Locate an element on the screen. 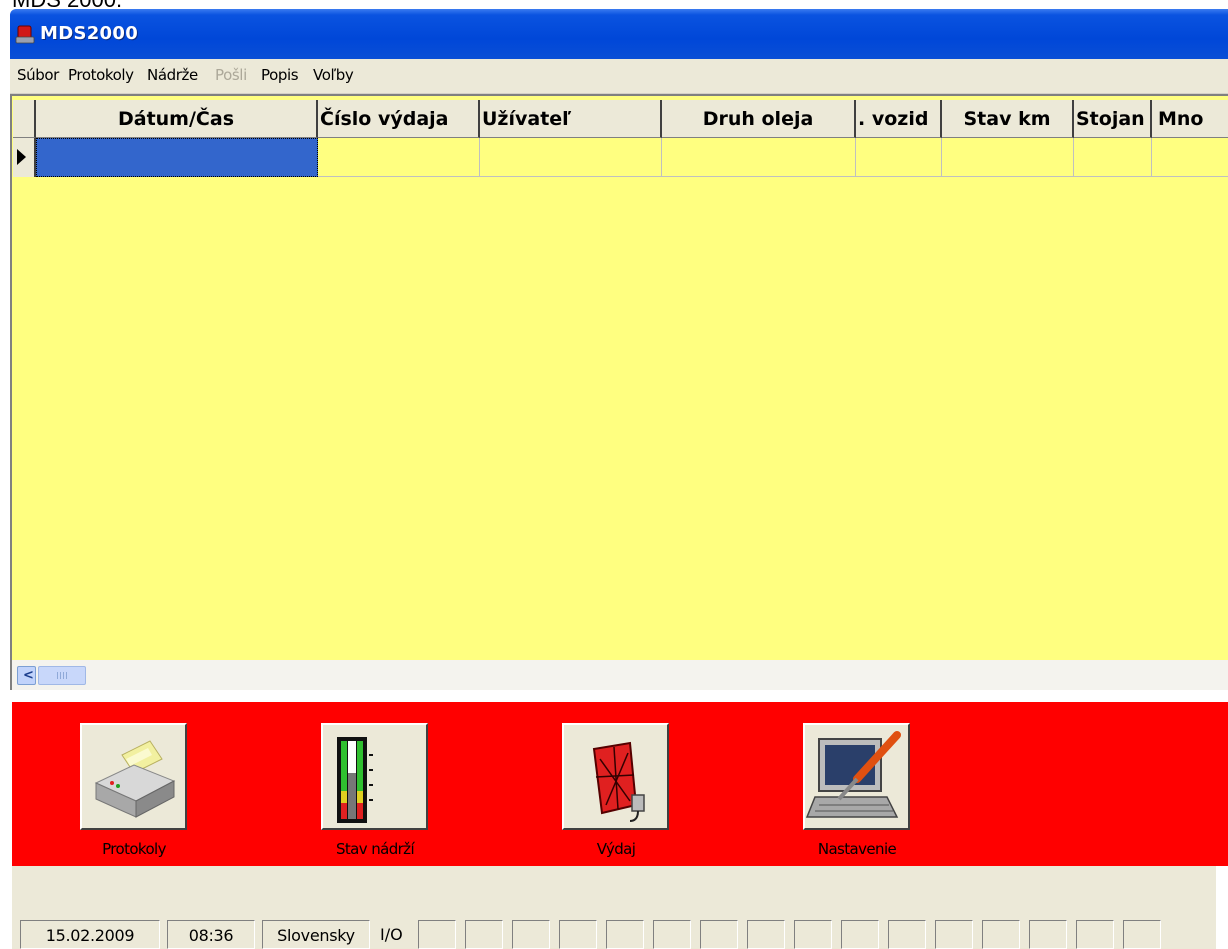 Image resolution: width=1228 pixels, height=949 pixels. column-header-uzivatel: Užívateľ is located at coordinates (571, 119).